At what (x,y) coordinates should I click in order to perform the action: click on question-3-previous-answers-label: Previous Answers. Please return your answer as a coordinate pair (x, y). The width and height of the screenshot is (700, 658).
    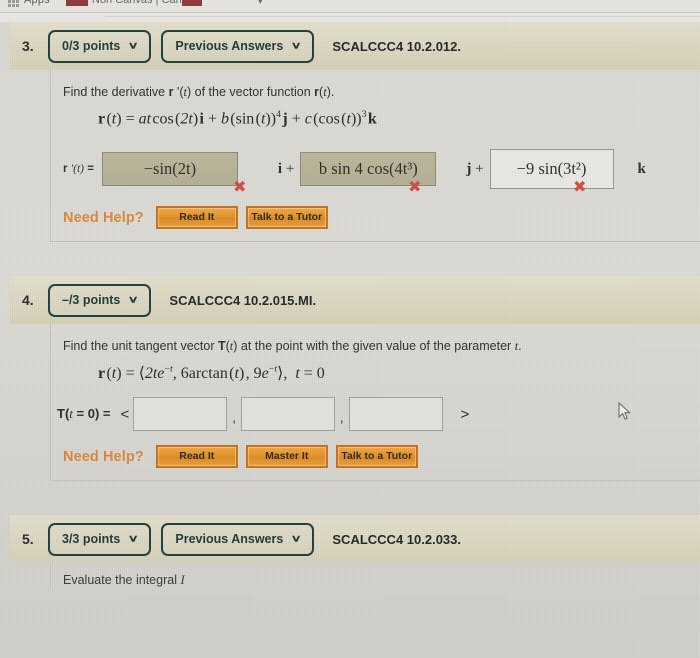
    Looking at the image, I should click on (229, 46).